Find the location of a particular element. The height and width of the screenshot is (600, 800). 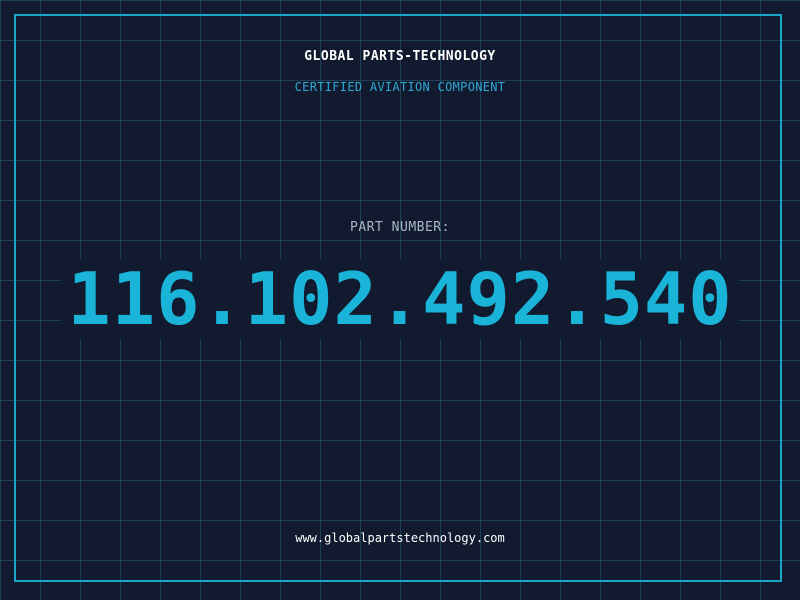

part-number-label: PART NUMBER: is located at coordinates (400, 227).